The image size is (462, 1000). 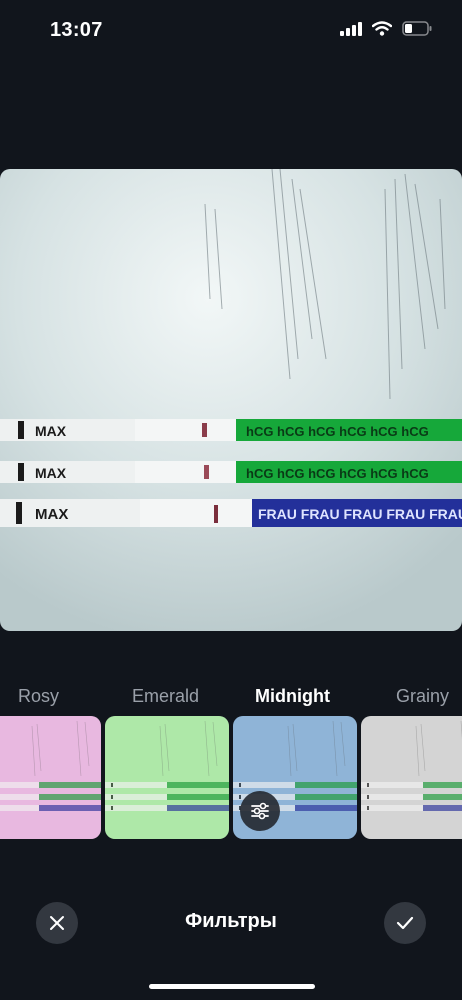 What do you see at coordinates (231, 925) in the screenshot?
I see `bottom-bar: Фильтры` at bounding box center [231, 925].